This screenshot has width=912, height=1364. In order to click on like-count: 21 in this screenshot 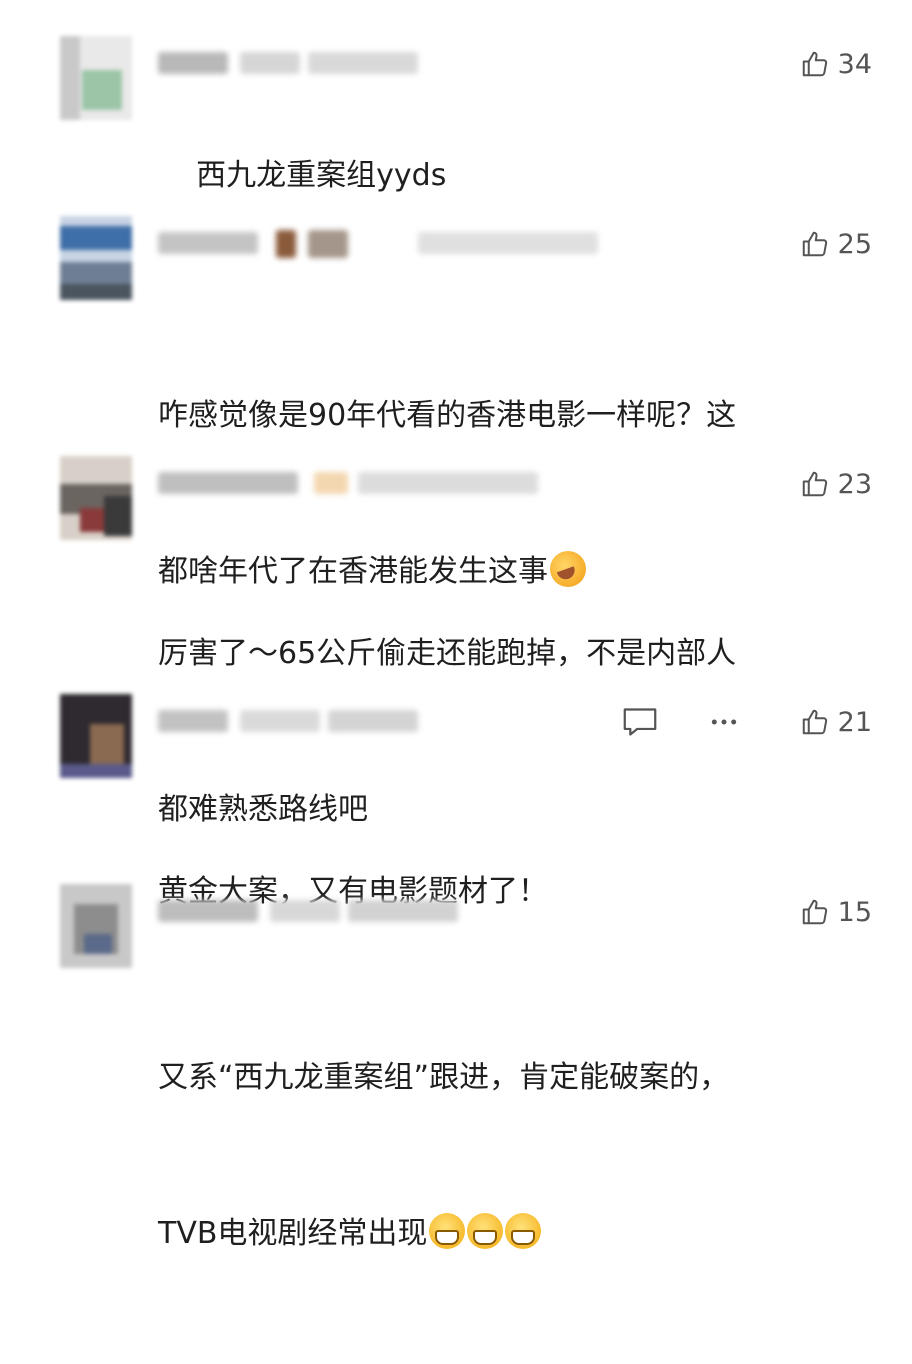, I will do `click(854, 722)`.